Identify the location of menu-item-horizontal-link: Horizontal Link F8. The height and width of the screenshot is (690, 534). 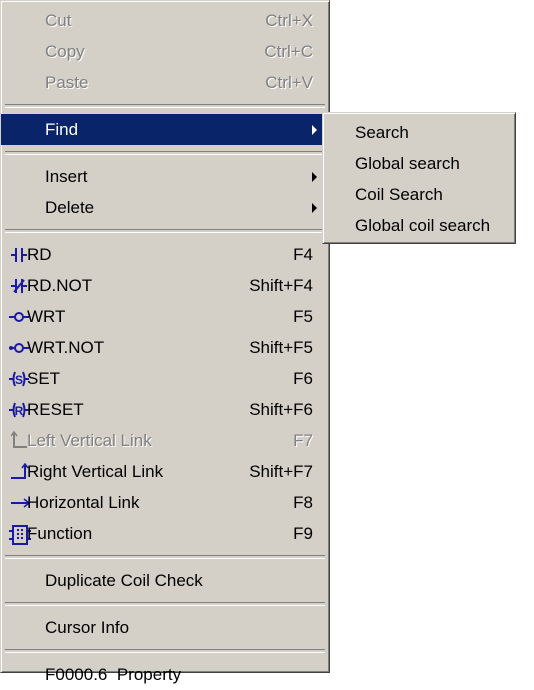
(165, 502).